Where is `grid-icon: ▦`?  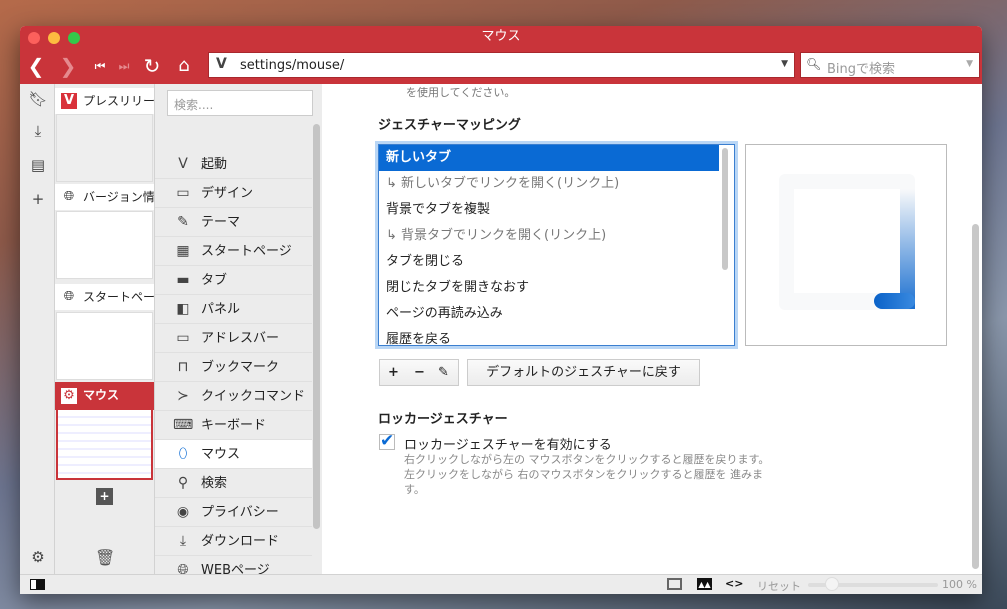 grid-icon: ▦ is located at coordinates (183, 251).